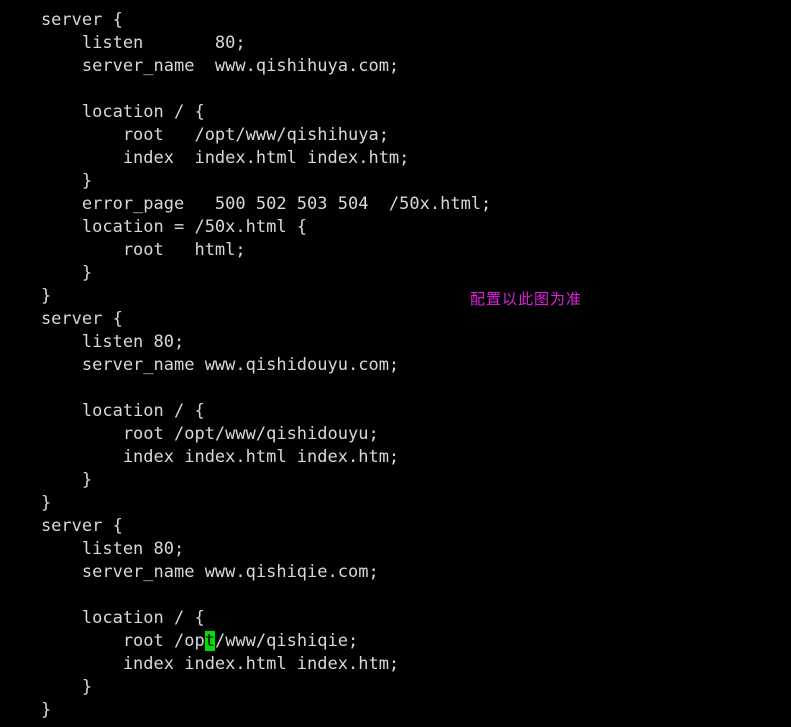  Describe the element at coordinates (209, 641) in the screenshot. I see `text-cursor: t` at that location.